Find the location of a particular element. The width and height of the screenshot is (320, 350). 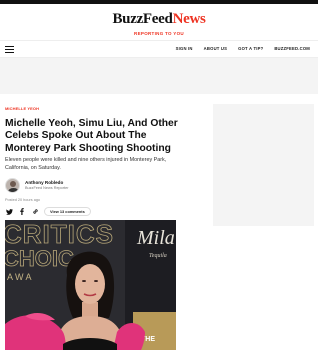

author-info: Anthony Robledo BuzzFeed News Reporter is located at coordinates (46, 185).